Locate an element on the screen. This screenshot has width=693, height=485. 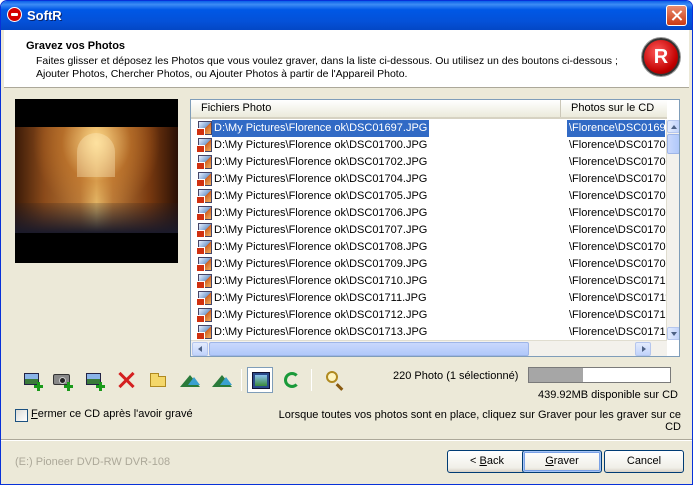
vertical-scroll-thumb is located at coordinates (673, 144).